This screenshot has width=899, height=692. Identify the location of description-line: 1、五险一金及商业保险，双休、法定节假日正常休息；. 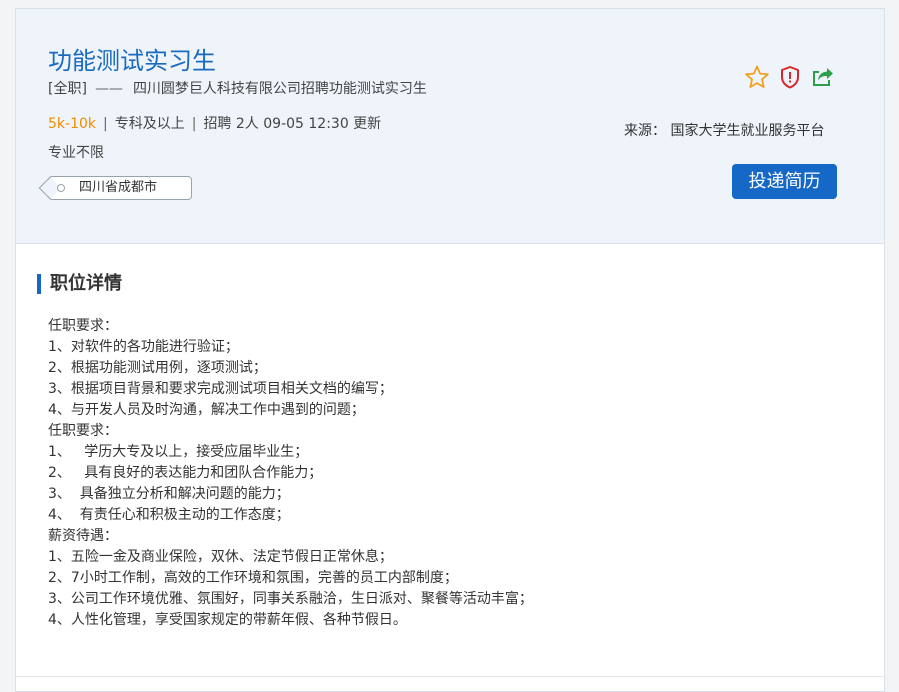
(220, 557).